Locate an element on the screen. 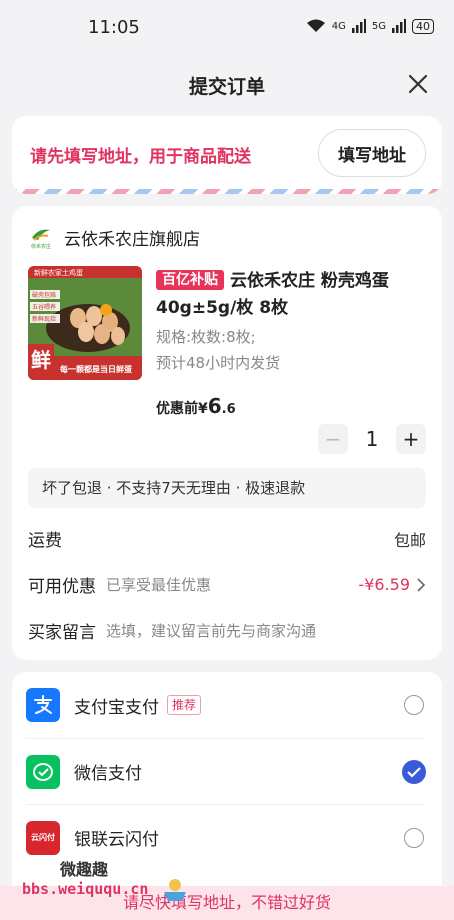 This screenshot has width=454, height=920. product-spec: 规格:枚数:8枚; is located at coordinates (206, 337).